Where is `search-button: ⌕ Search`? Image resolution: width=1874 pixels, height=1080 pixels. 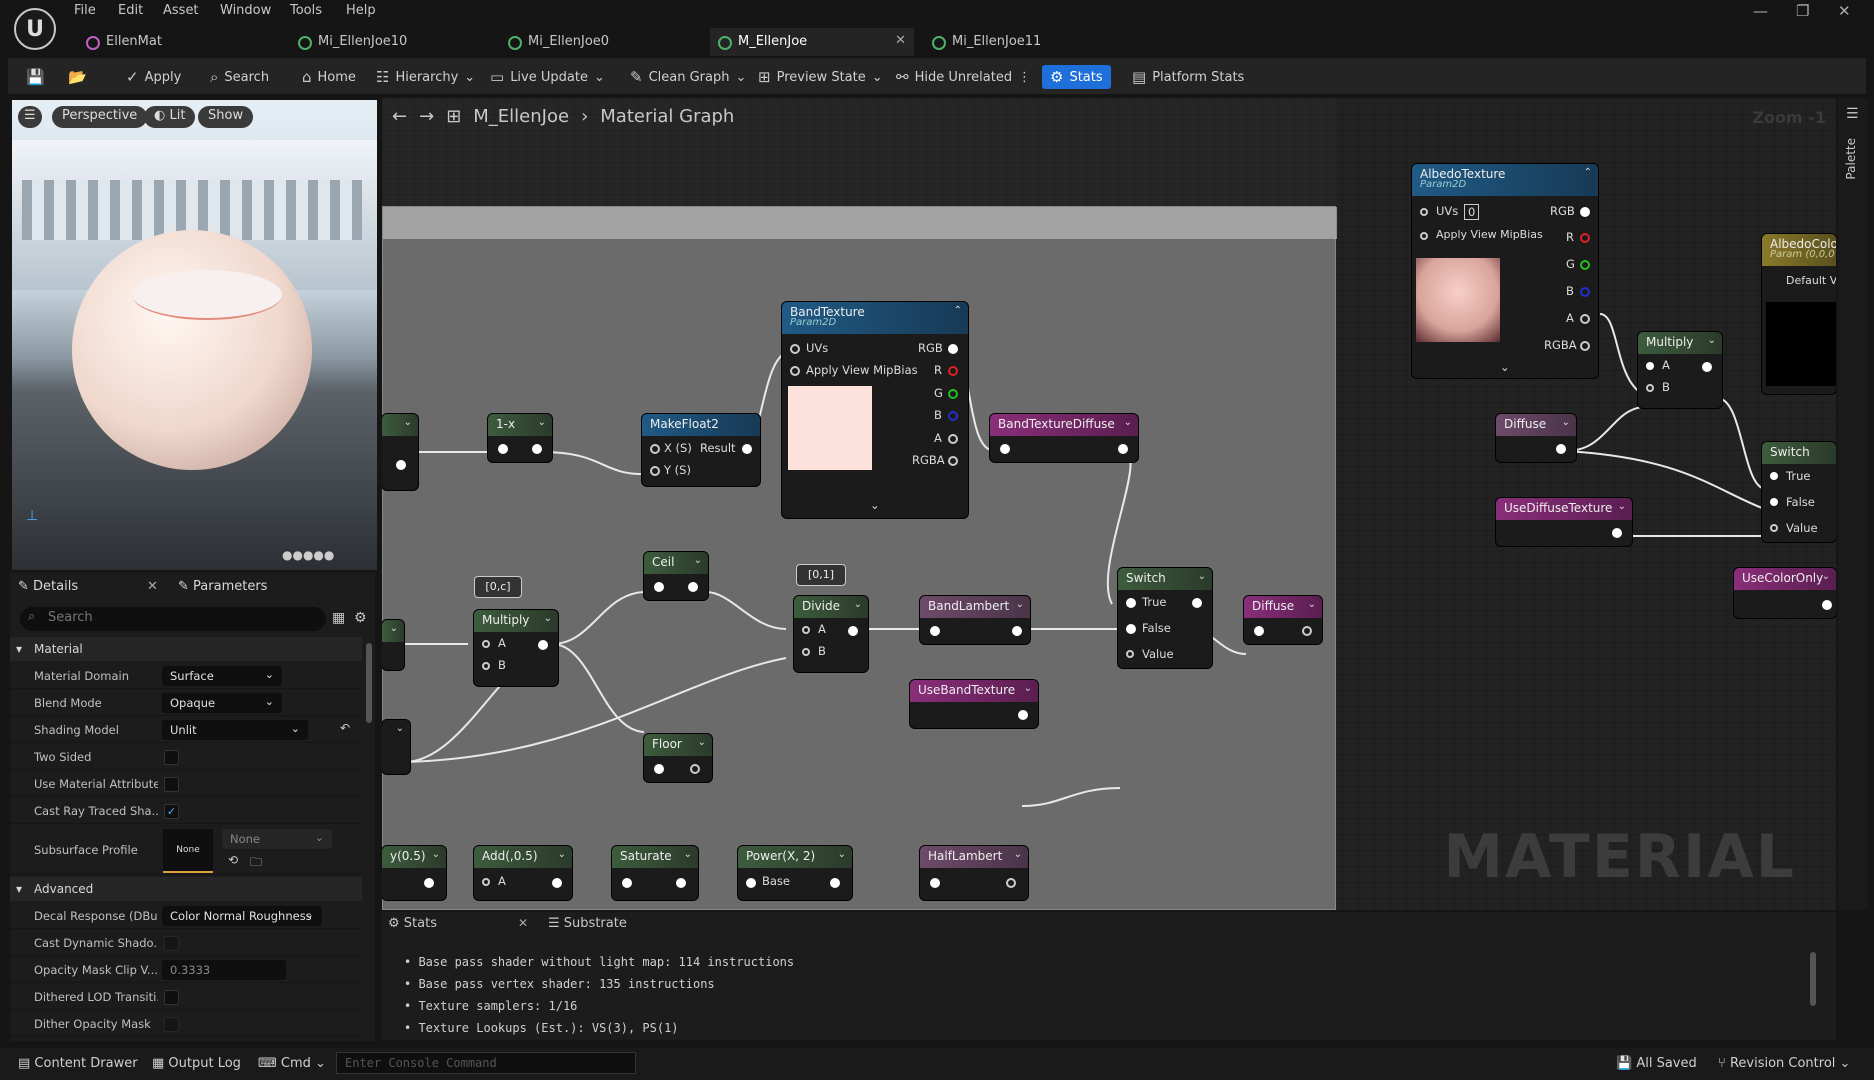
search-button: ⌕ Search is located at coordinates (239, 77).